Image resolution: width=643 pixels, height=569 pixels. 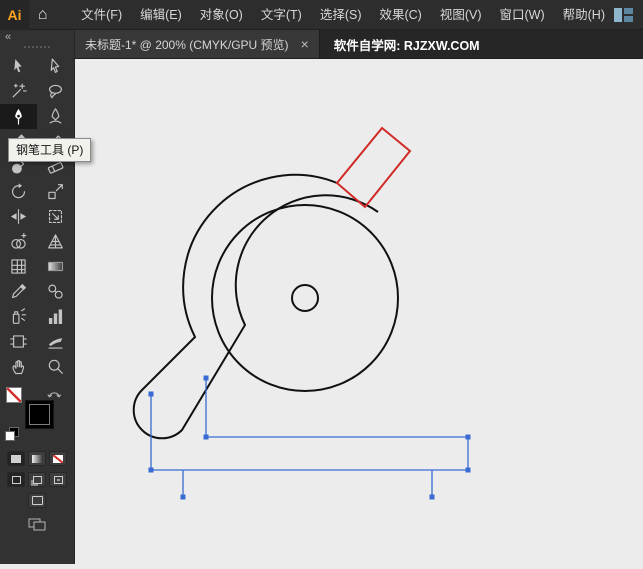 I want to click on draw-normal-icon, so click(x=16, y=479).